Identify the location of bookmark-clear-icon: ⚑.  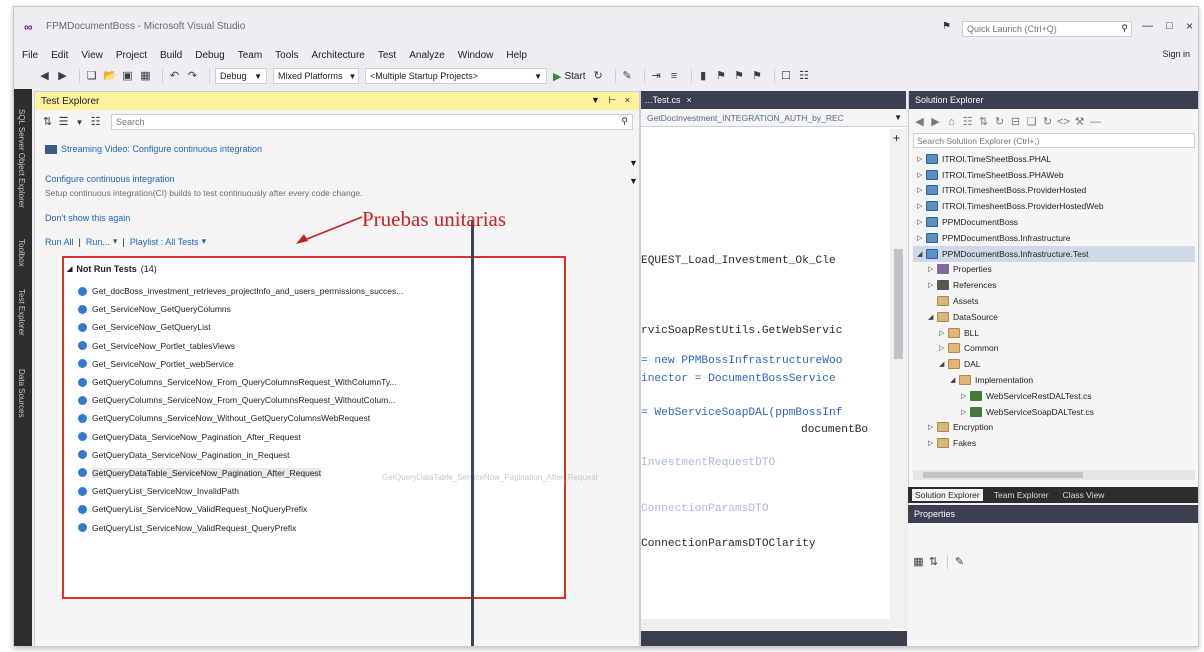
(757, 76).